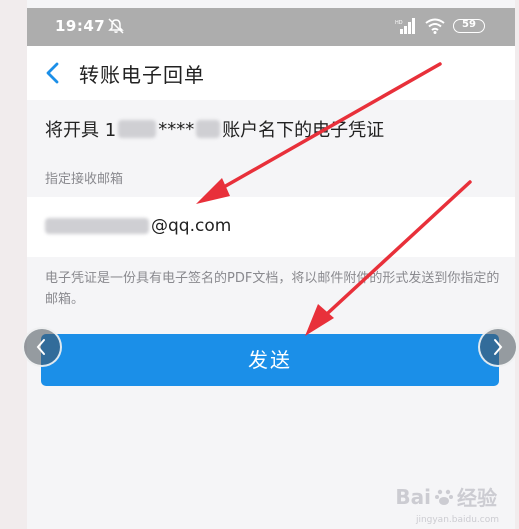 The image size is (519, 529). What do you see at coordinates (399, 23) in the screenshot?
I see `svg-text: HD` at bounding box center [399, 23].